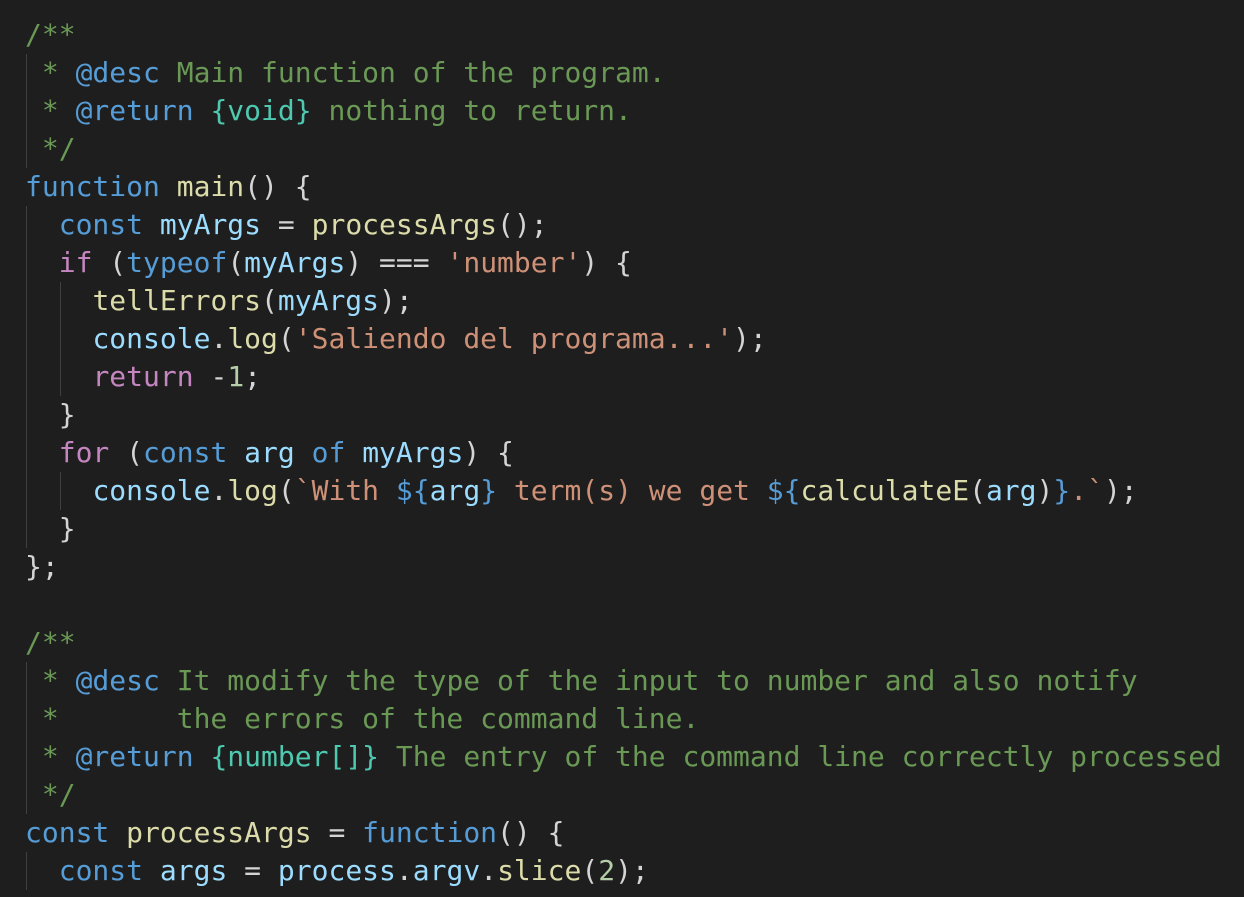 The width and height of the screenshot is (1244, 897). What do you see at coordinates (177, 262) in the screenshot?
I see `code-token: typeof` at bounding box center [177, 262].